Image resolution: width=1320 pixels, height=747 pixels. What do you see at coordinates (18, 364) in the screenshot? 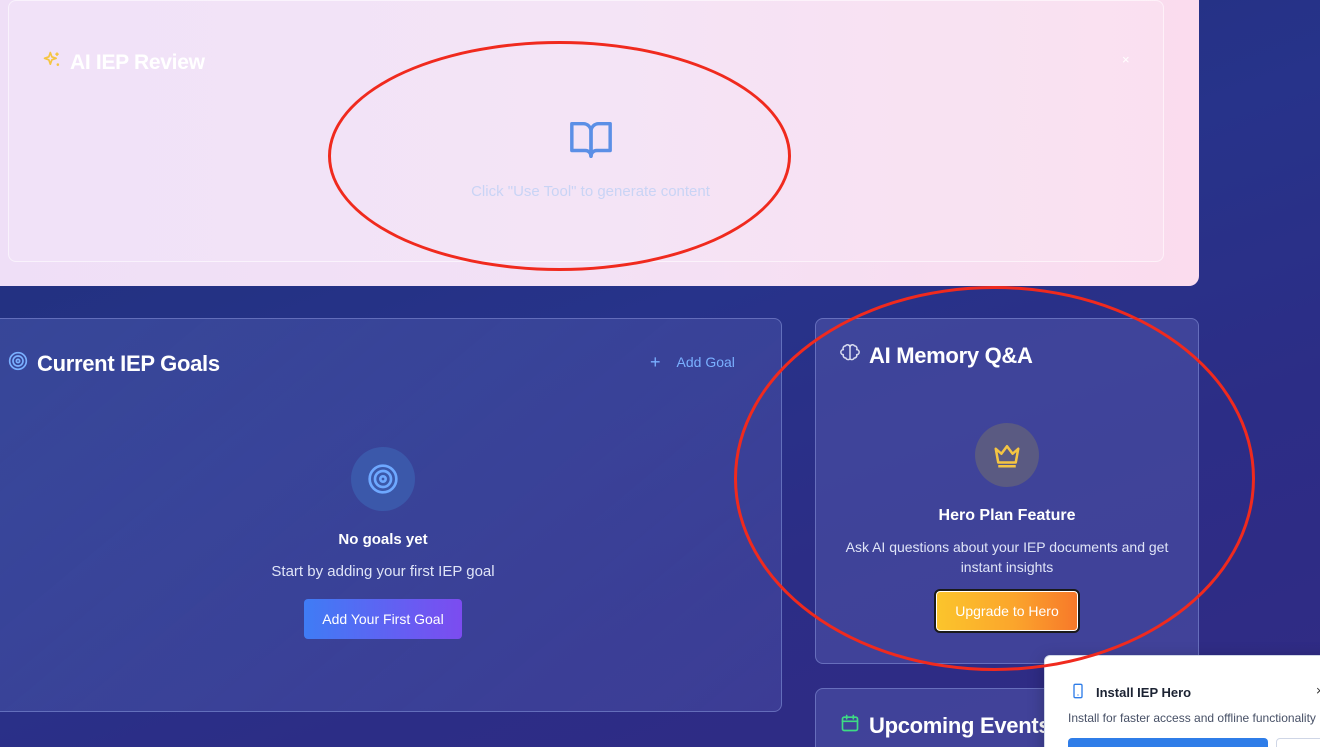
I see `target-icon` at bounding box center [18, 364].